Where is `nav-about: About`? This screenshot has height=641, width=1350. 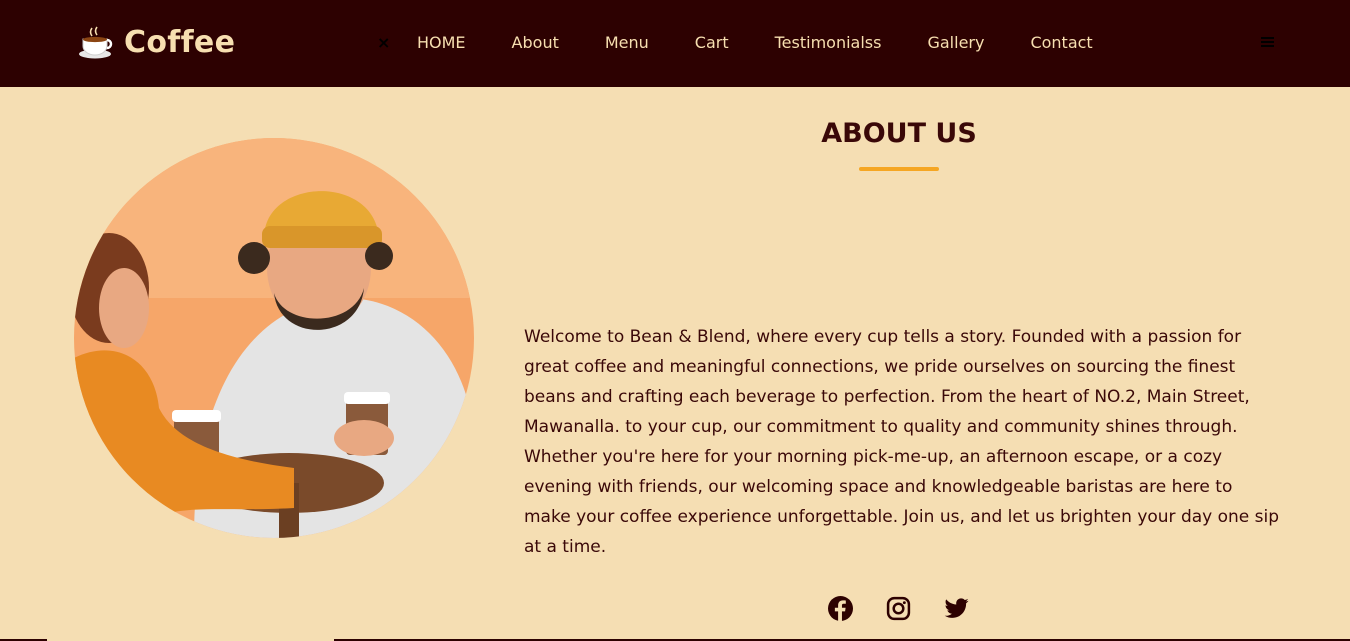
nav-about: About is located at coordinates (535, 43).